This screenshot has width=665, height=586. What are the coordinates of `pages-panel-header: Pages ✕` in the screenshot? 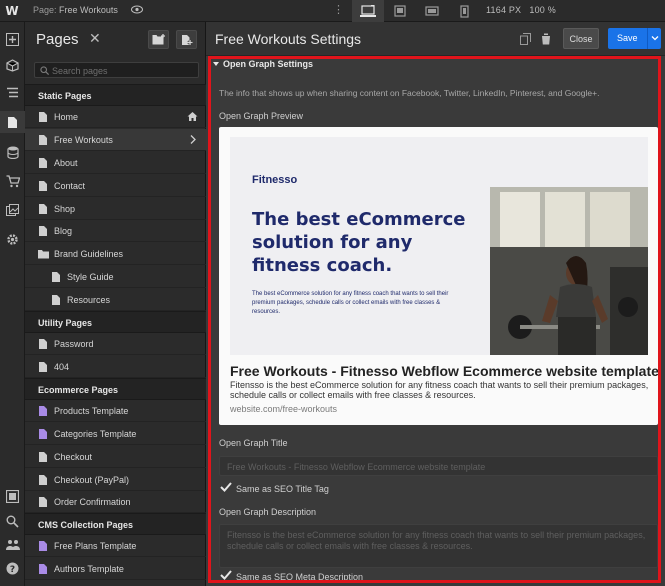 It's located at (115, 39).